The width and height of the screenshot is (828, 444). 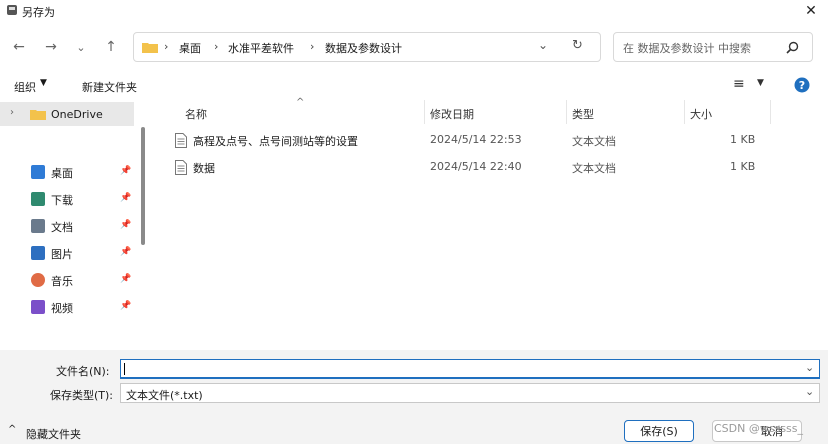 What do you see at coordinates (452, 114) in the screenshot?
I see `column-modified: 修改日期` at bounding box center [452, 114].